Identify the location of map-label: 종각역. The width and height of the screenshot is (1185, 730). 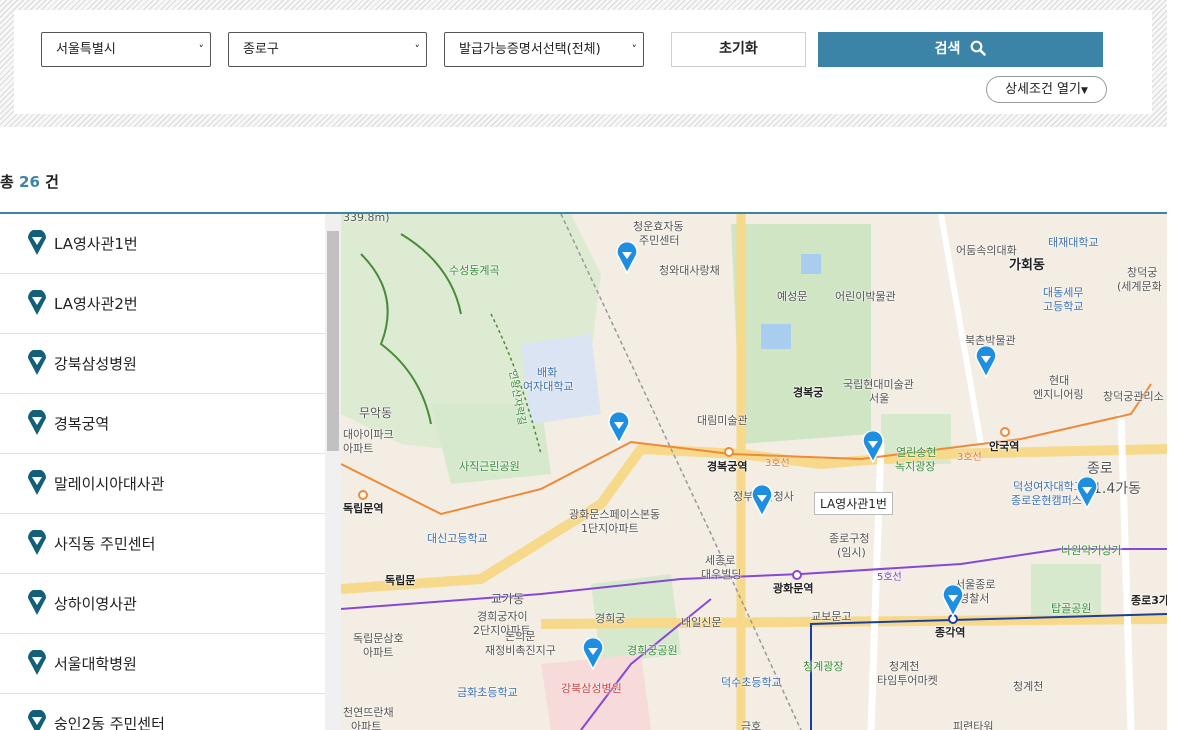
(950, 632).